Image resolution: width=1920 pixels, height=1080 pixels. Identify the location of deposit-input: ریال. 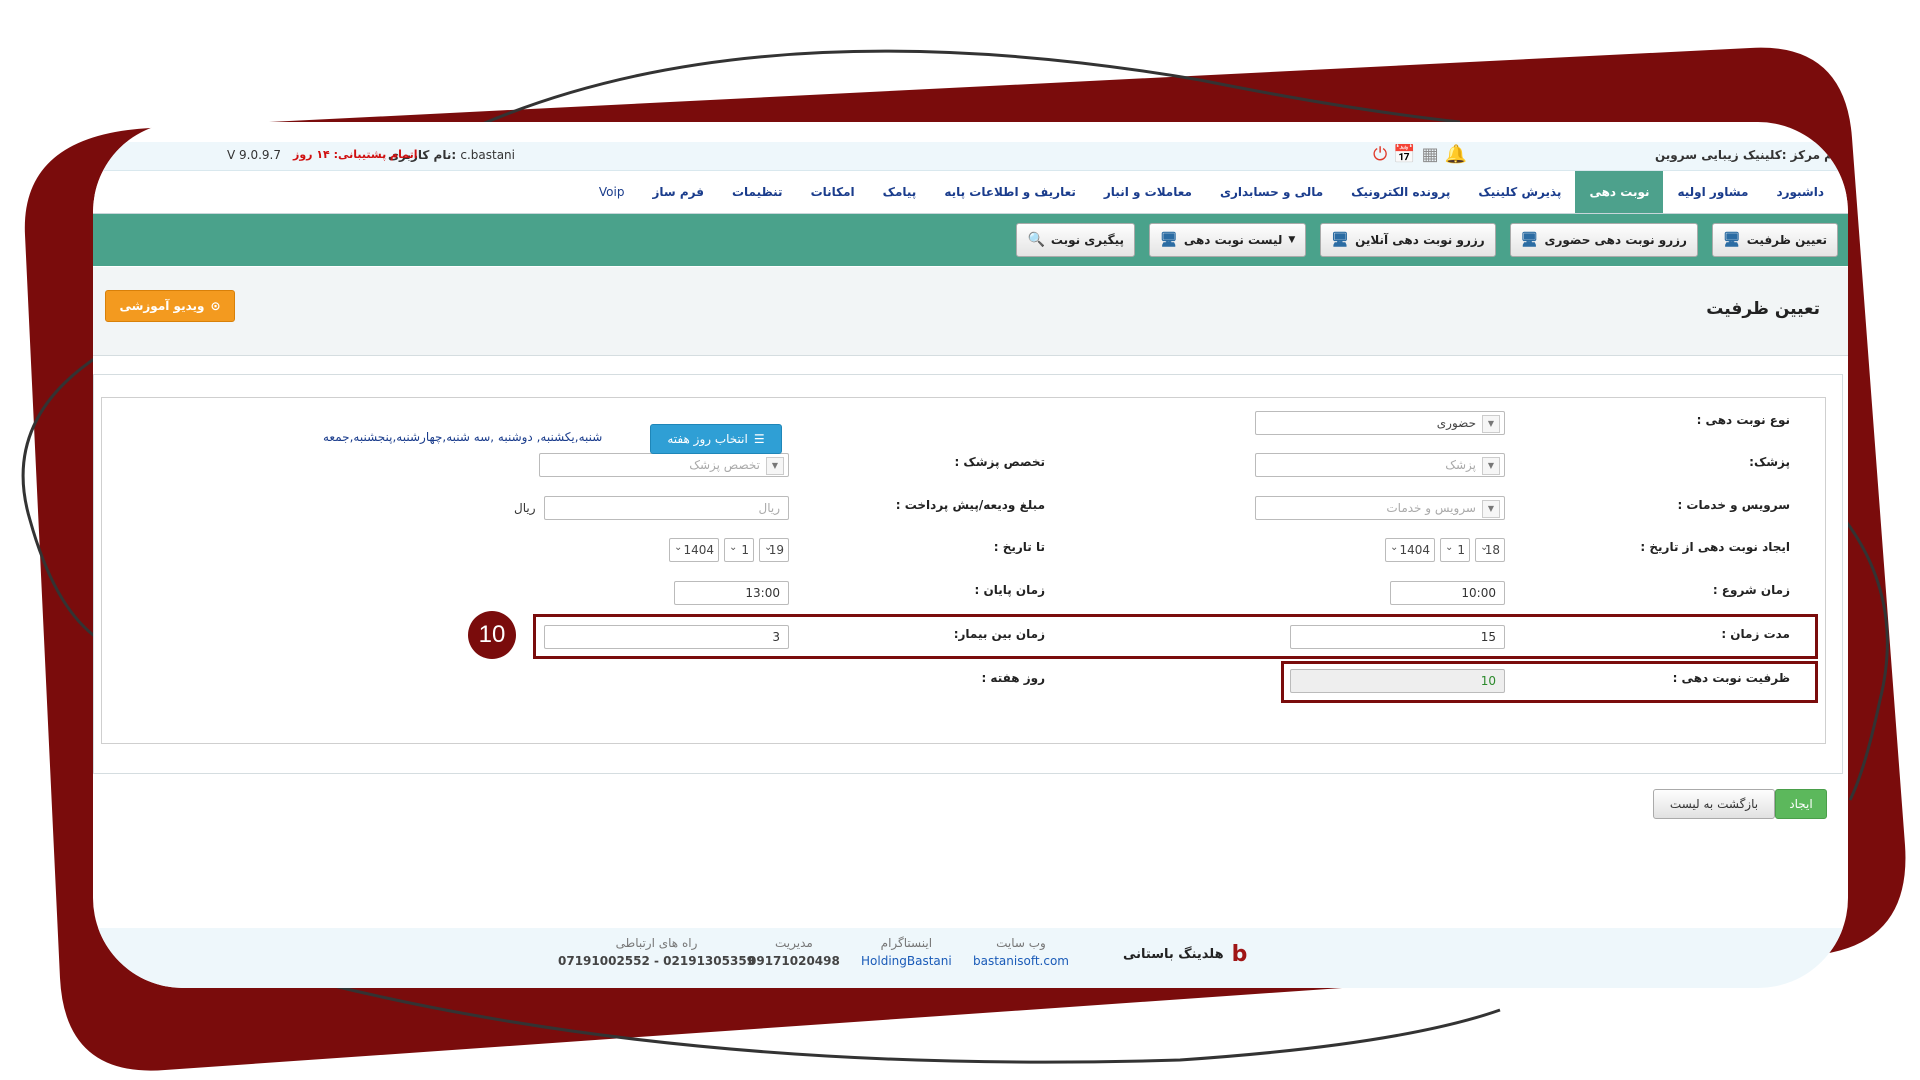
(666, 508).